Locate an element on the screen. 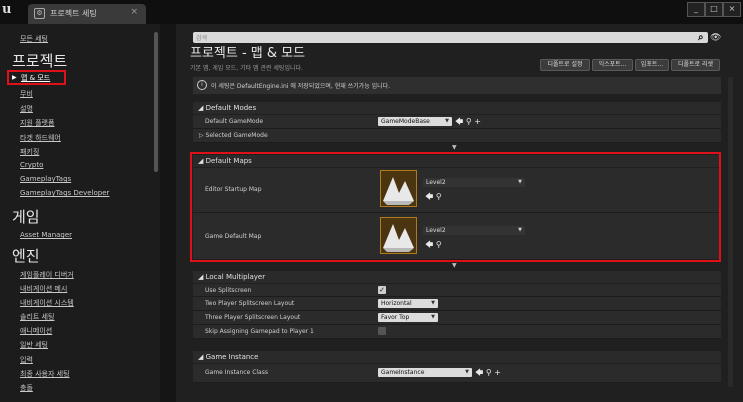  sidebar-item-navigation-system: 내비게이션 시스템 is located at coordinates (47, 303).